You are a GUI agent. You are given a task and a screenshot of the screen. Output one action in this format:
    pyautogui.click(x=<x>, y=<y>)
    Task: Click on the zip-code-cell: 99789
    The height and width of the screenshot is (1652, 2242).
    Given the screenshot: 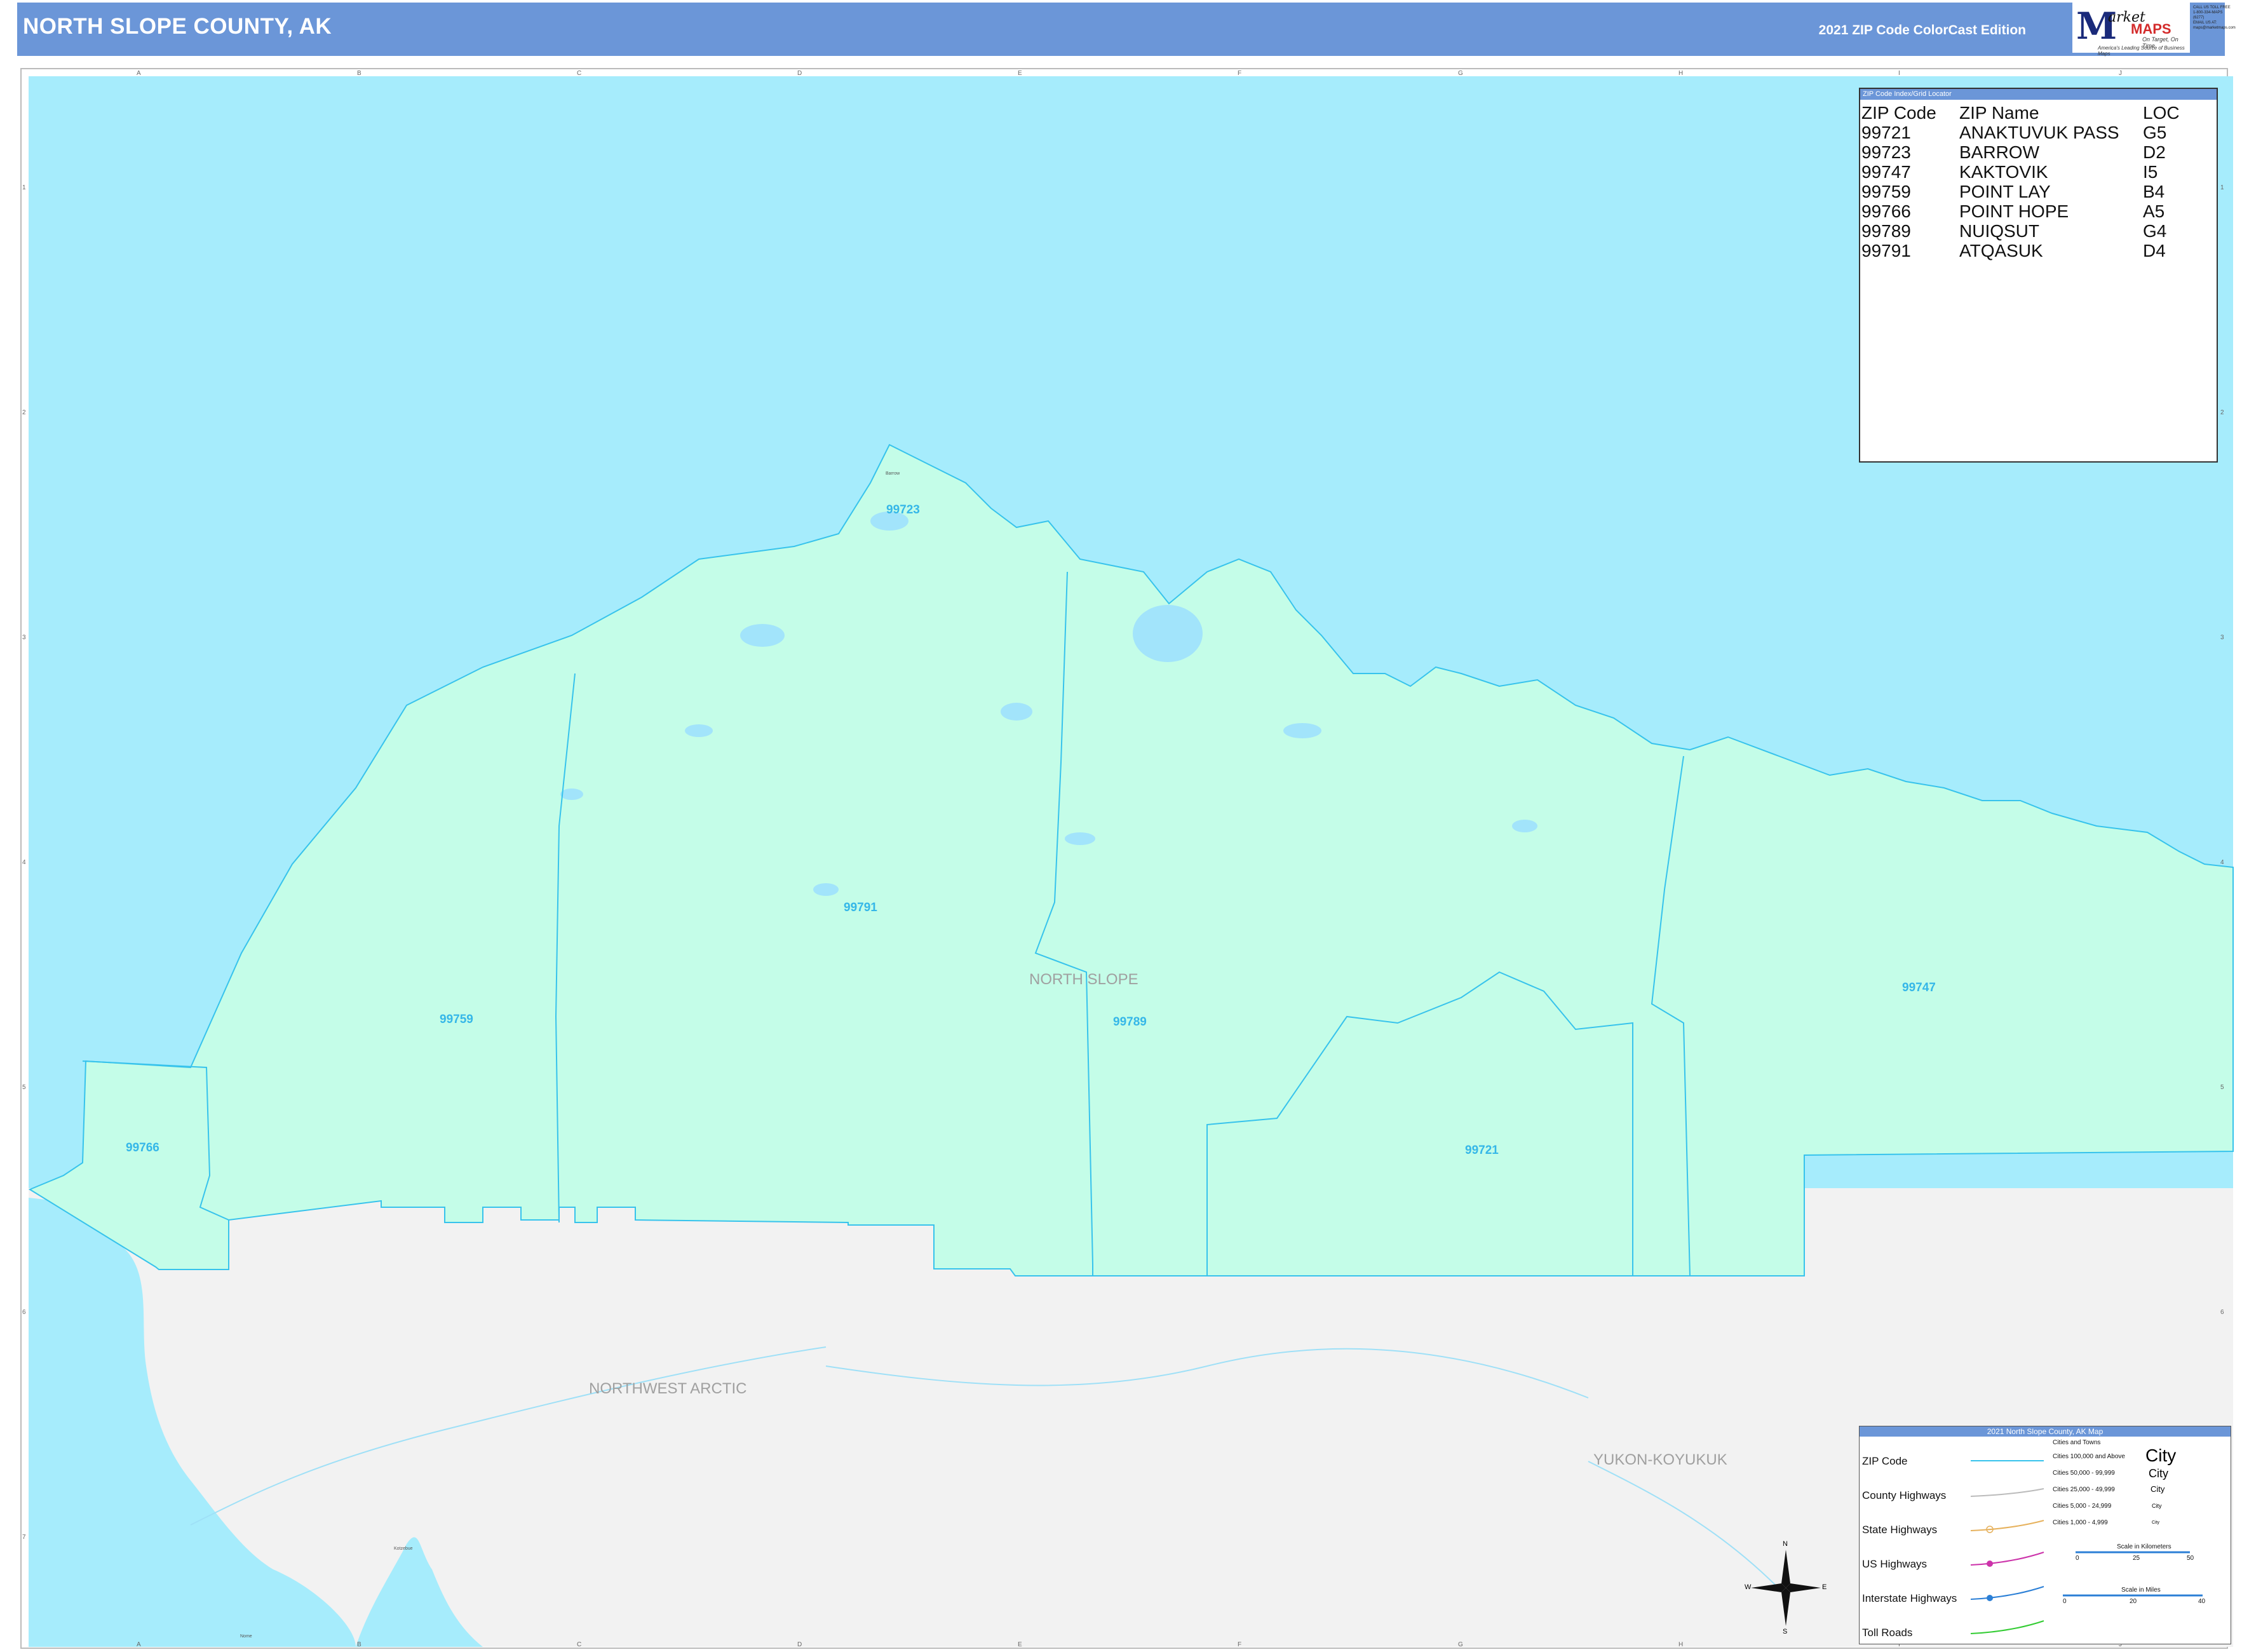 What is the action you would take?
    pyautogui.click(x=1886, y=231)
    